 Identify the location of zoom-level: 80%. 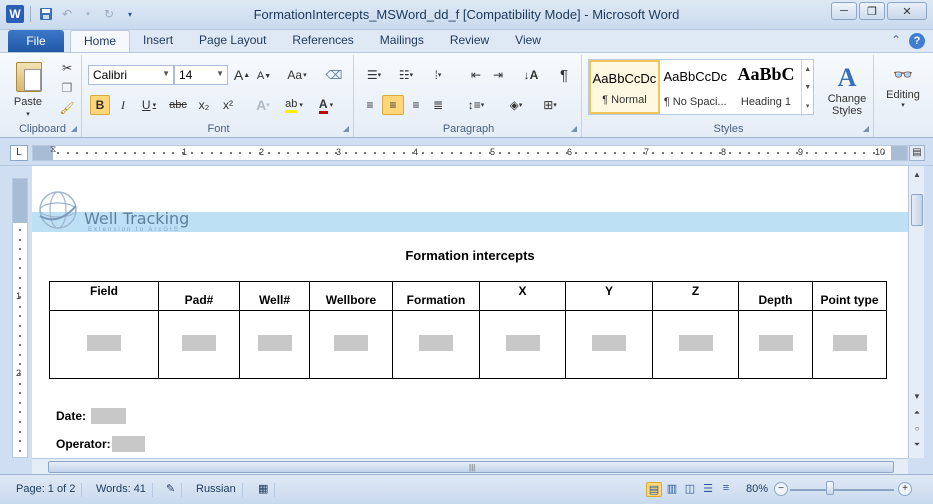
(757, 490).